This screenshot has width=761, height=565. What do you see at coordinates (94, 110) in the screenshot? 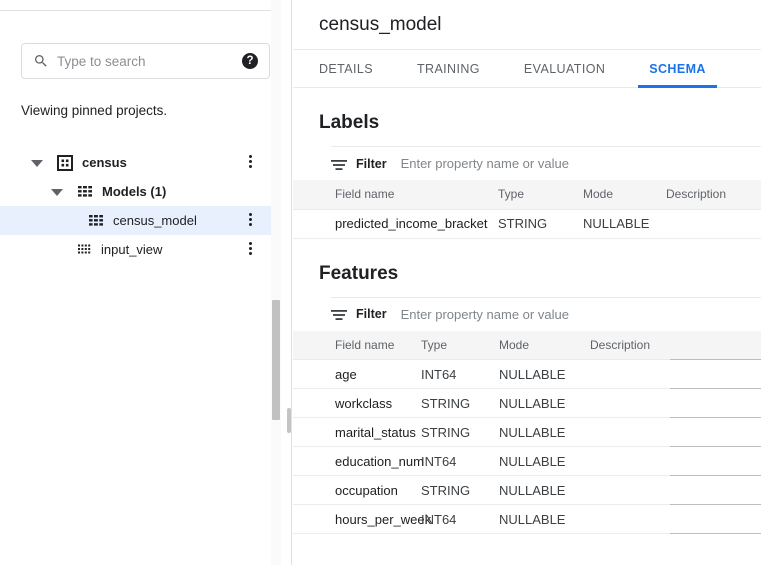
I see `pinned-projects-note: Viewing pinned projects.` at bounding box center [94, 110].